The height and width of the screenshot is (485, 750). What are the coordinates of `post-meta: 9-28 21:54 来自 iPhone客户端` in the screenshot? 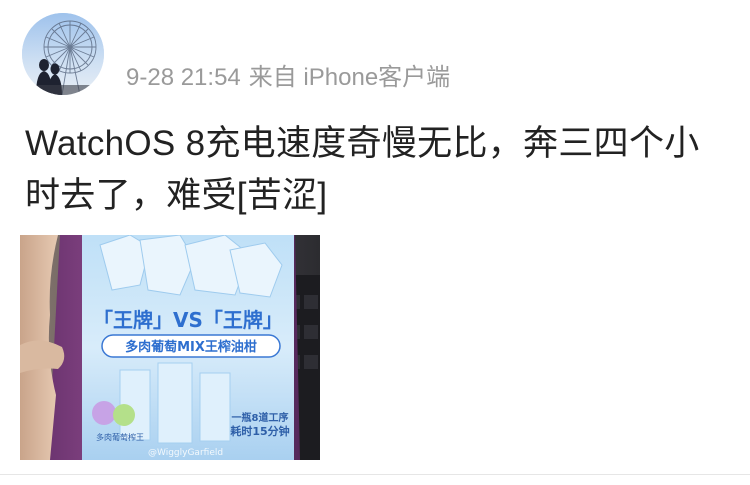 It's located at (292, 74).